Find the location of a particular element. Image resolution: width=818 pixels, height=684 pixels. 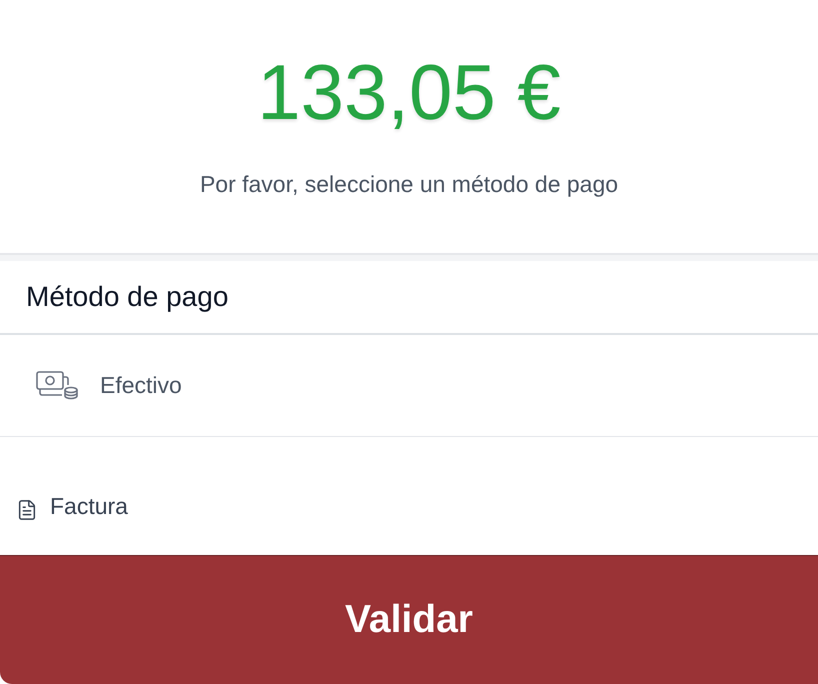

total-amount: 133,05 € is located at coordinates (409, 92).